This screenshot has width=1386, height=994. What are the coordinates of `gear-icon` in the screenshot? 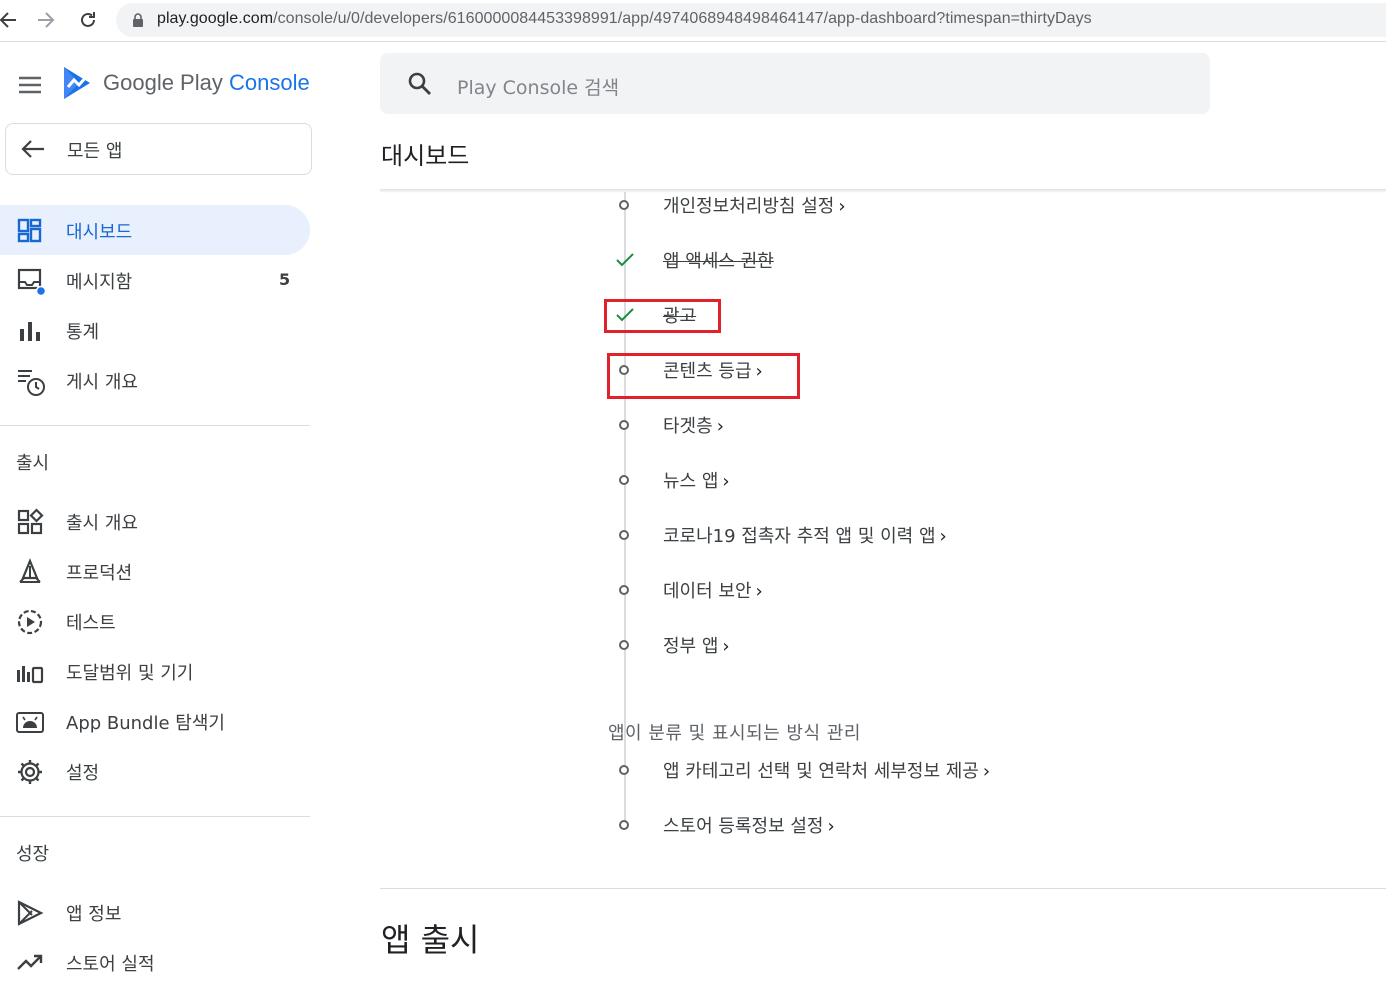 It's located at (30, 772).